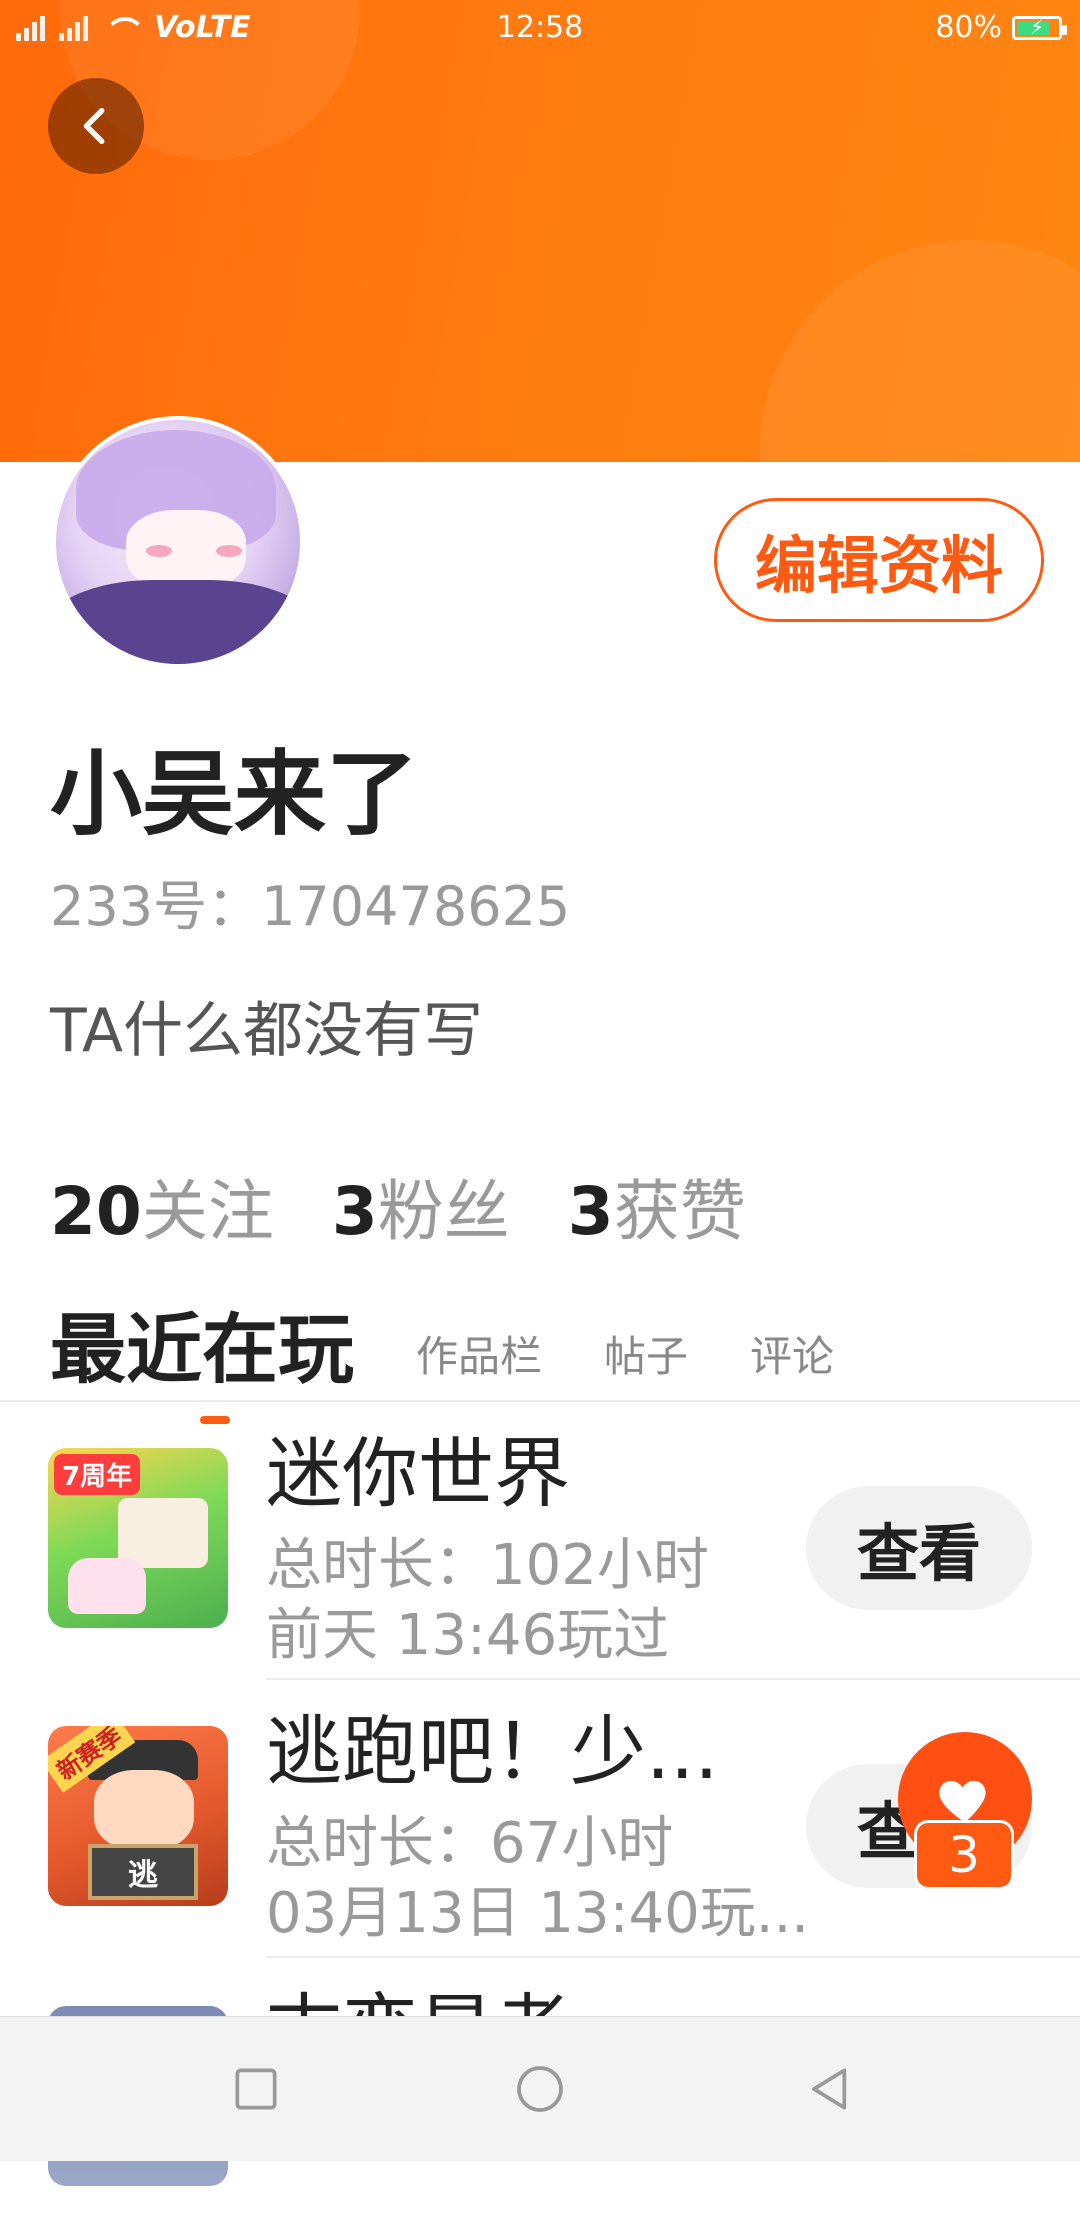 This screenshot has width=1080, height=2236. What do you see at coordinates (138, 1538) in the screenshot?
I see `mini-world-icon: 7周年` at bounding box center [138, 1538].